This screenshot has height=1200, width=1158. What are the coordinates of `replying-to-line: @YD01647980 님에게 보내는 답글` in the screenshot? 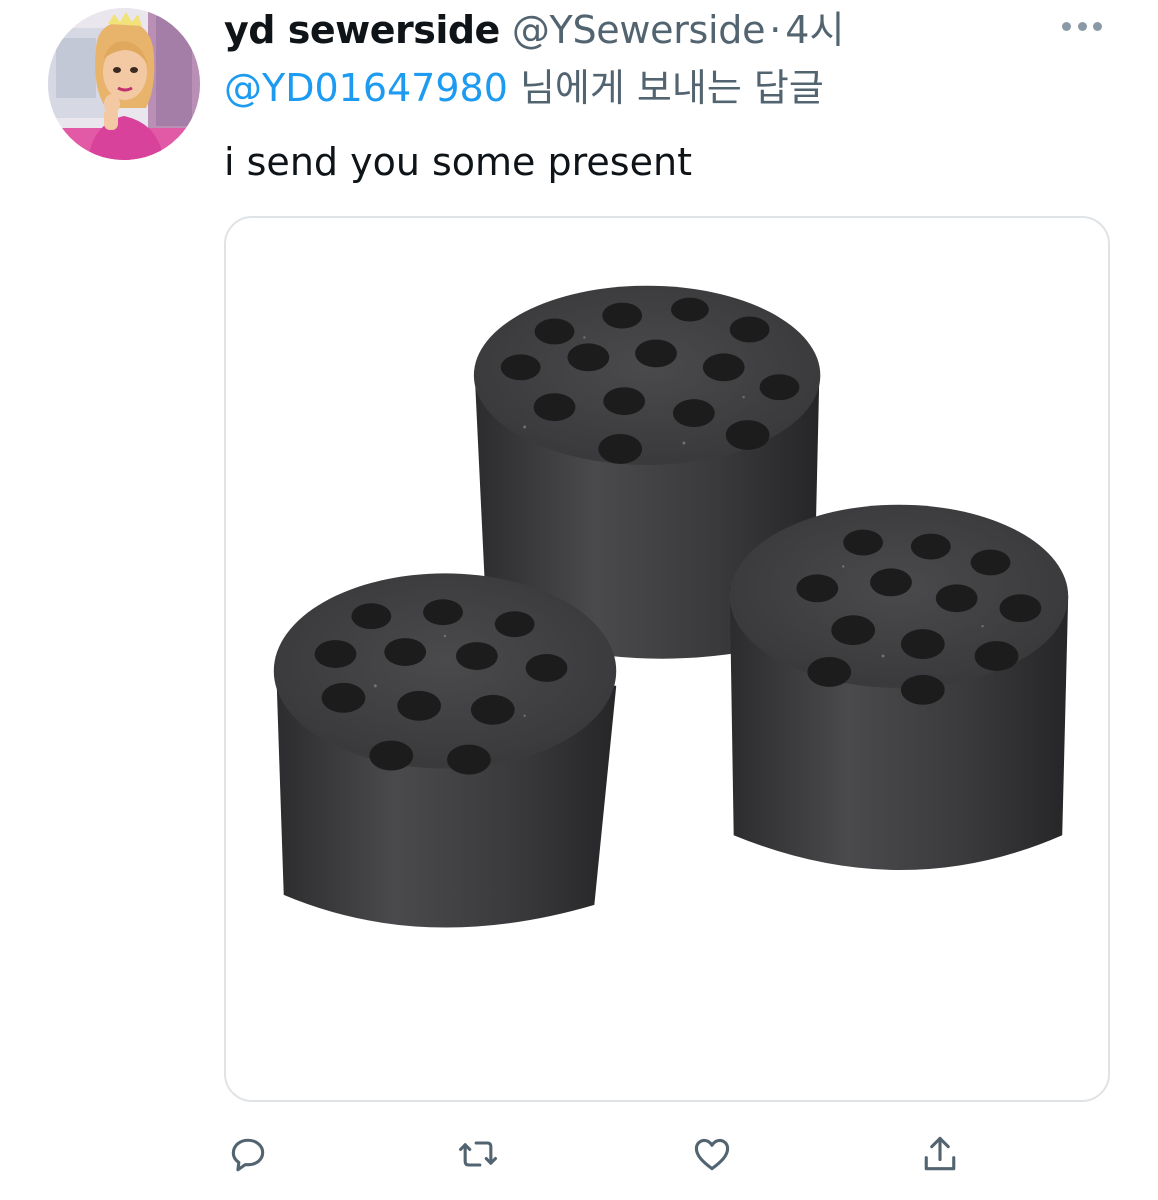 It's located at (524, 88).